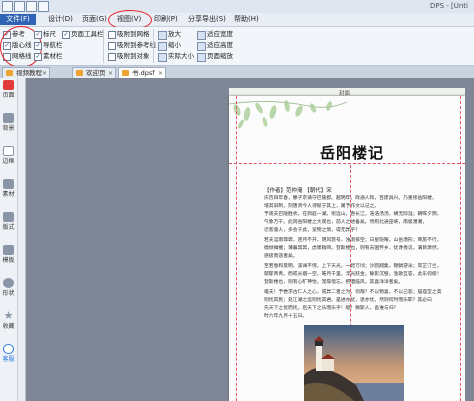 Image resolution: width=474 pixels, height=401 pixels. What do you see at coordinates (201, 46) in the screenshot?
I see `fit-height-icon` at bounding box center [201, 46].